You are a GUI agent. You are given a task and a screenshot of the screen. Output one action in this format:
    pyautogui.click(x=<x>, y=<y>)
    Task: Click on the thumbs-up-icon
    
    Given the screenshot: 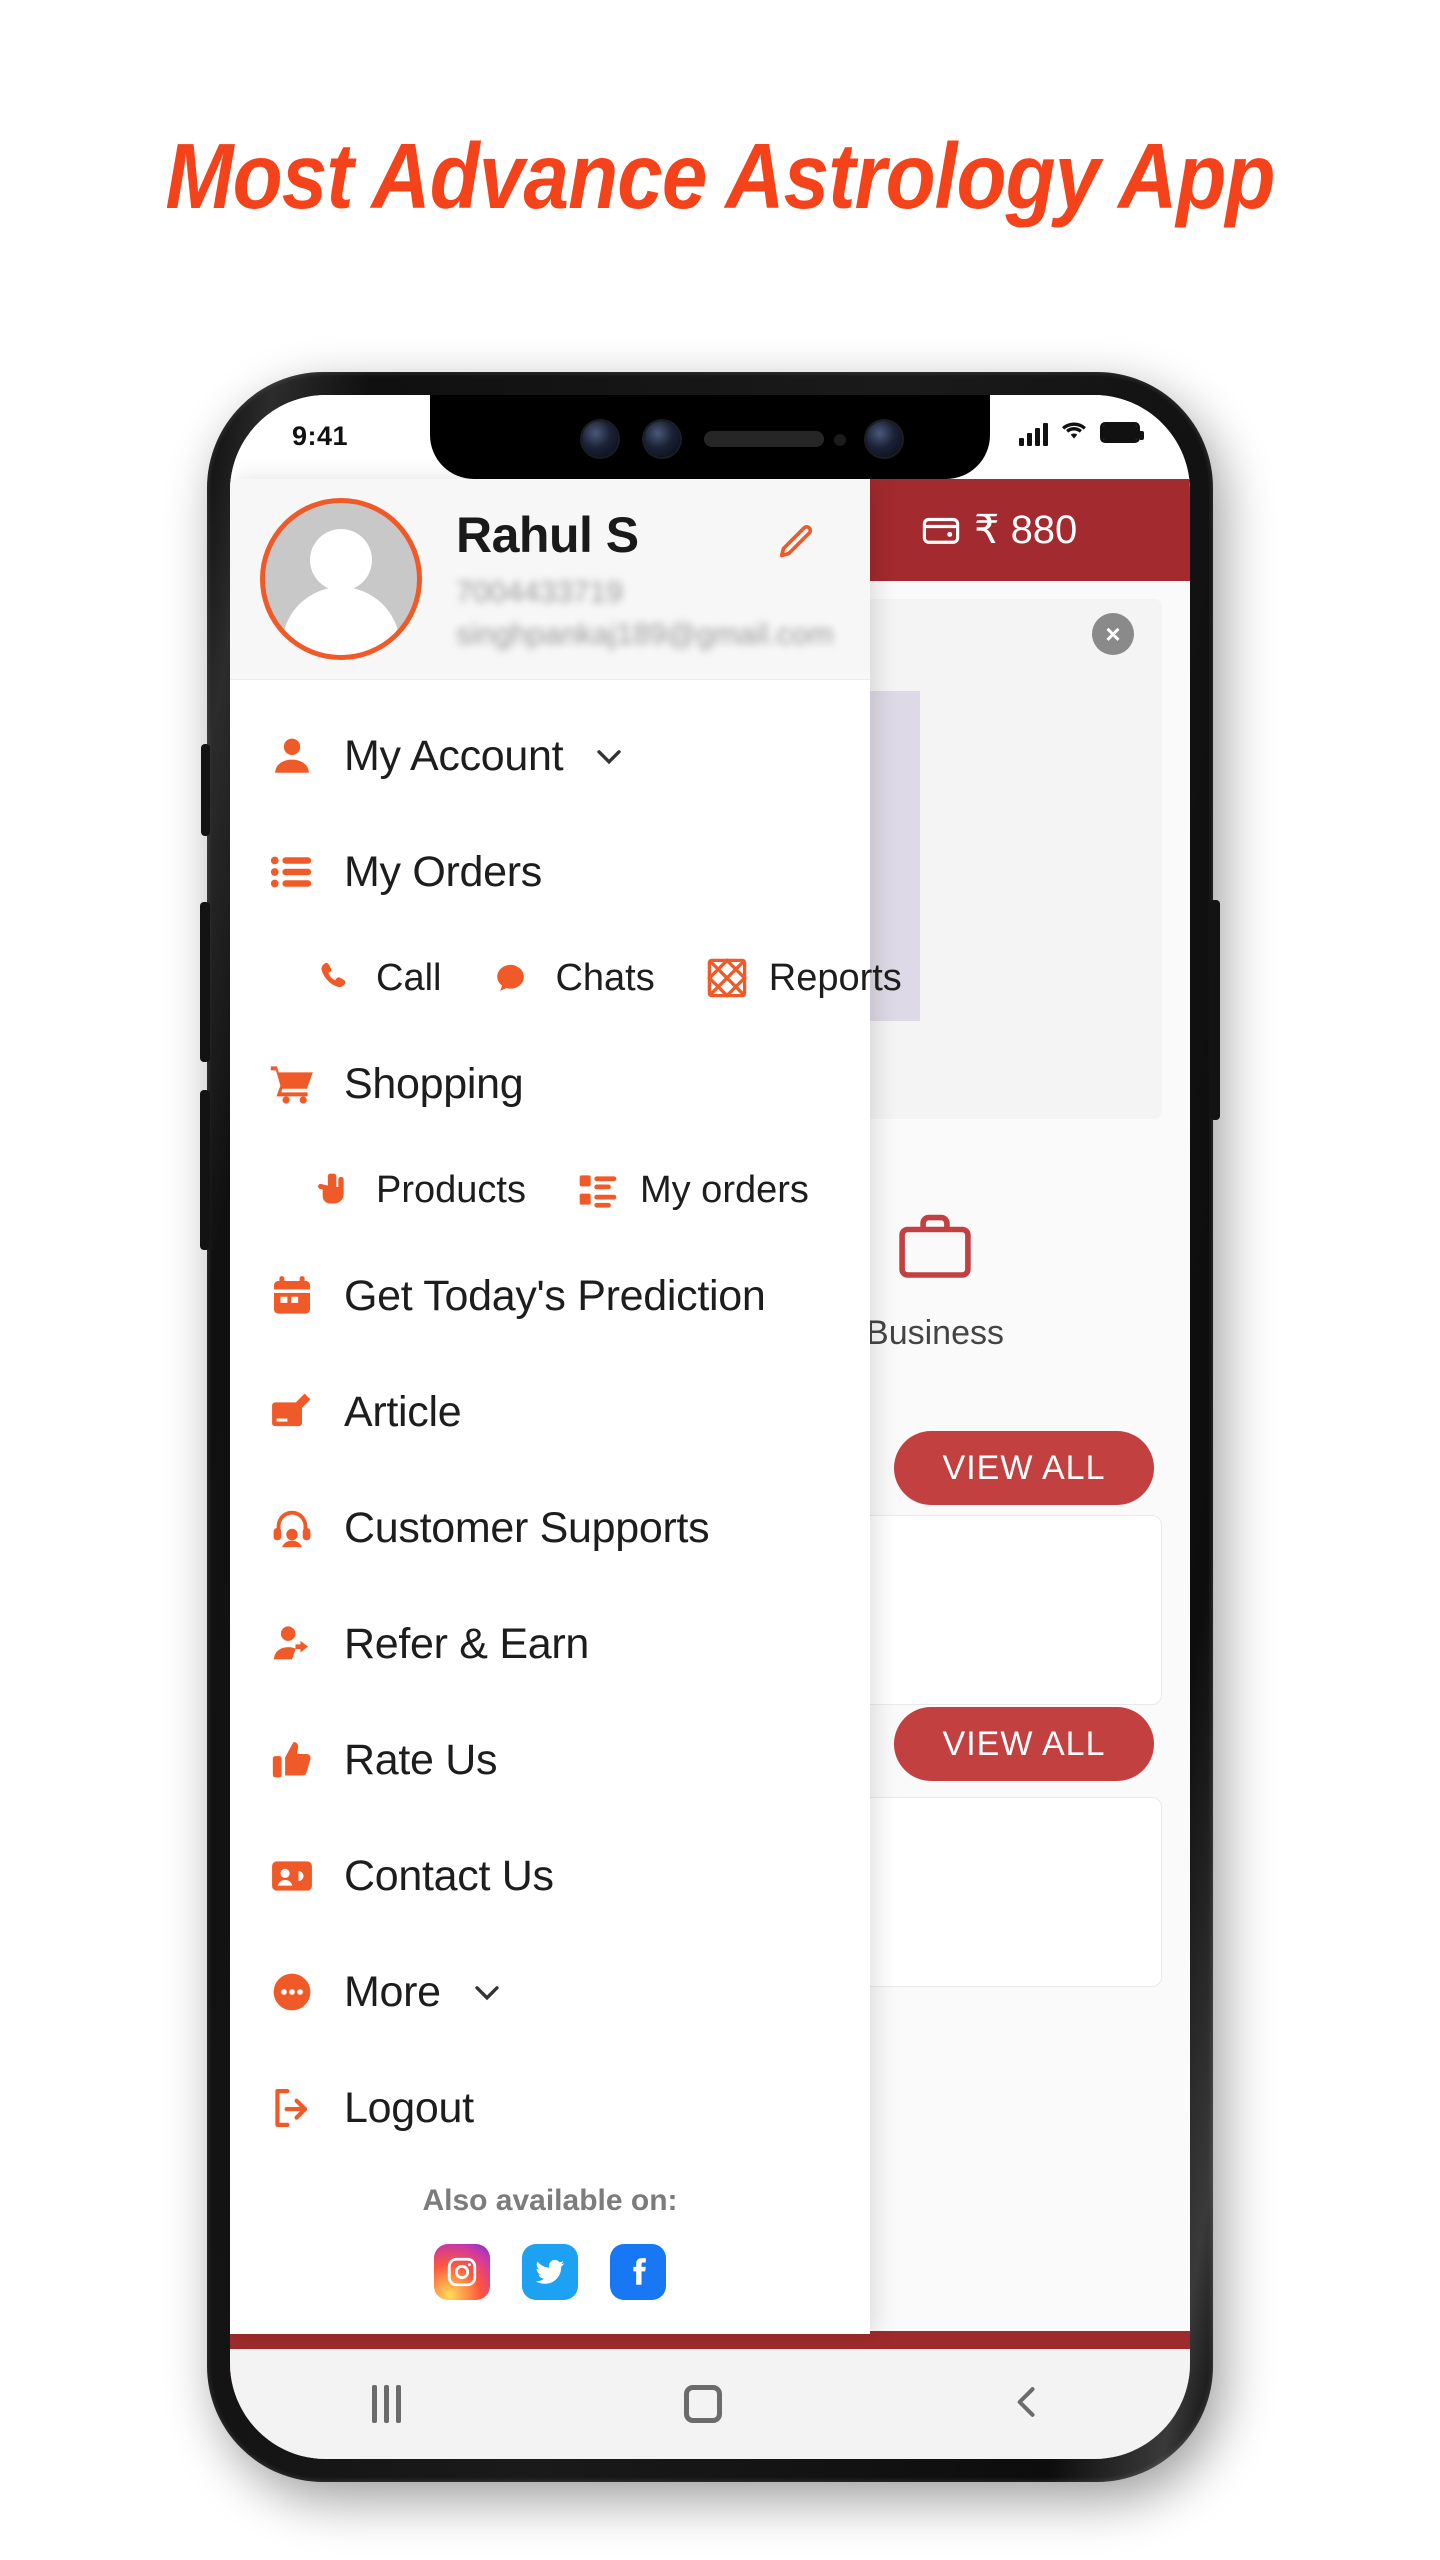 What is the action you would take?
    pyautogui.click(x=292, y=1760)
    